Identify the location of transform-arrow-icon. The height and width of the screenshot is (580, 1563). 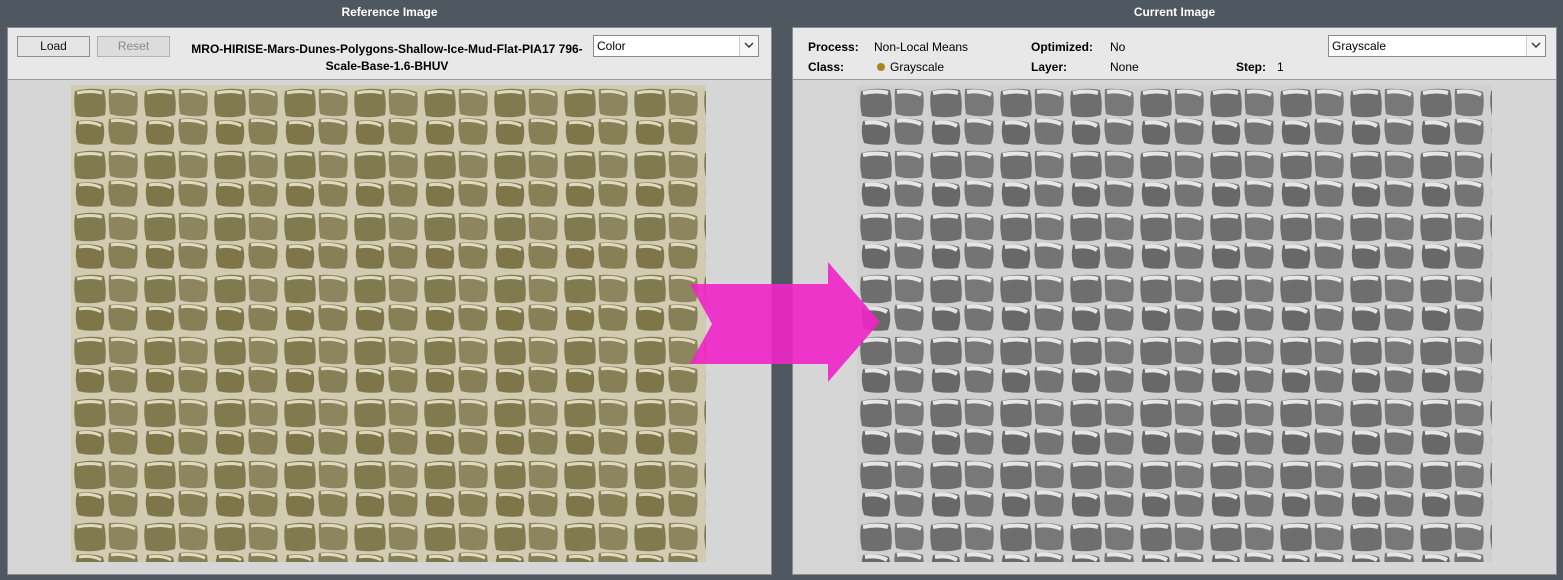
(785, 325).